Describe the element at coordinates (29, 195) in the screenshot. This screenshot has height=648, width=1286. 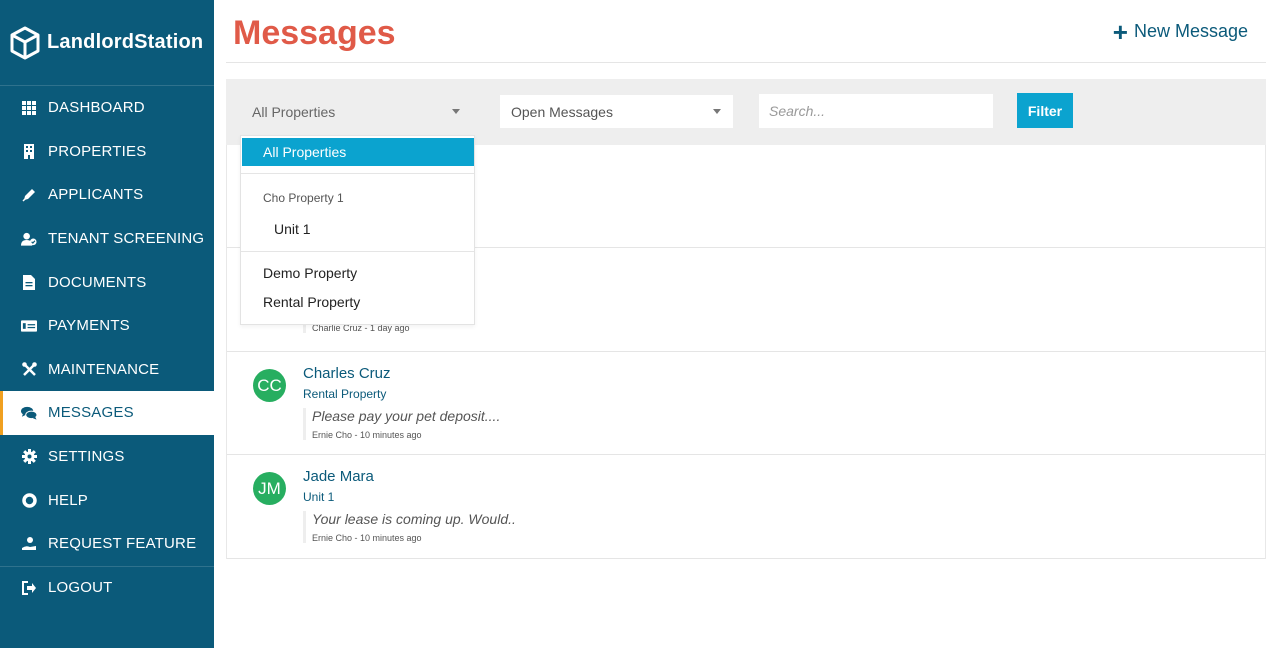
I see `pen-icon` at that location.